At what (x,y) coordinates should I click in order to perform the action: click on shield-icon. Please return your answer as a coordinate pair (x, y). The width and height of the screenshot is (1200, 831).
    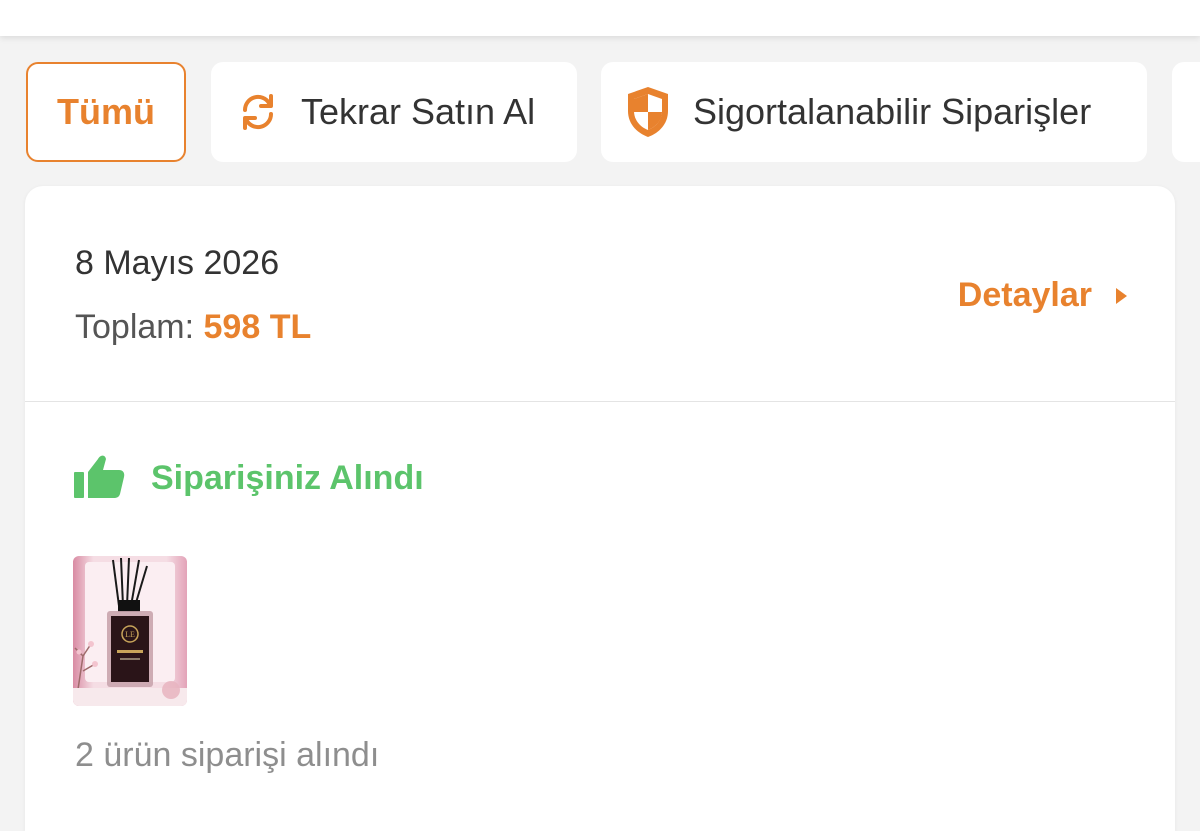
    Looking at the image, I should click on (648, 112).